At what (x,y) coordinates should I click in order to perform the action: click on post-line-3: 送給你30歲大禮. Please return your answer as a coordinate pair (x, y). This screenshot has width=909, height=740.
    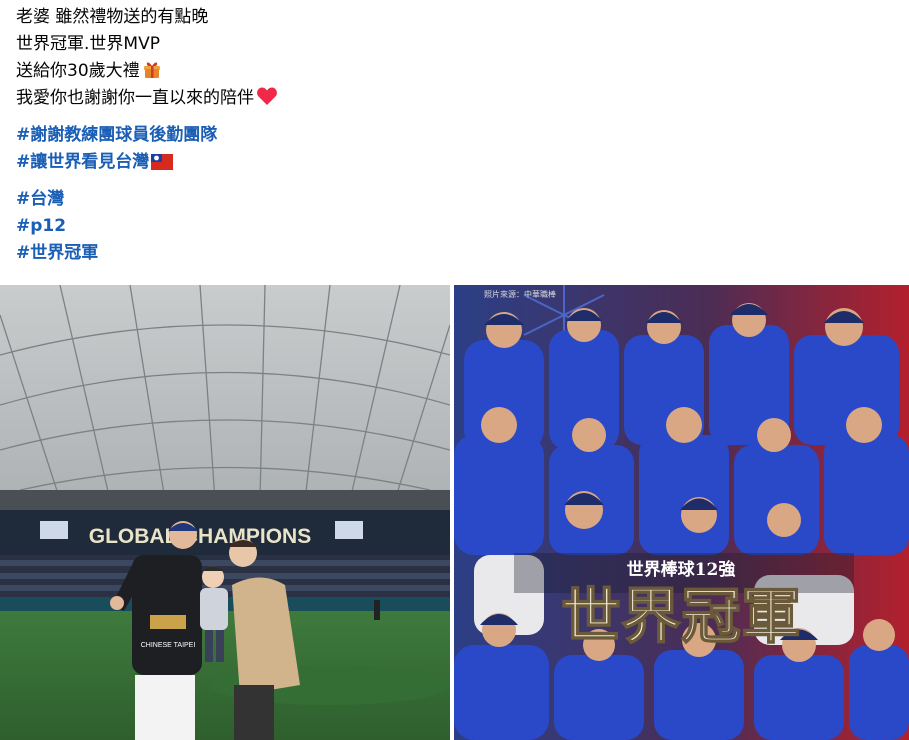
    Looking at the image, I should click on (456, 71).